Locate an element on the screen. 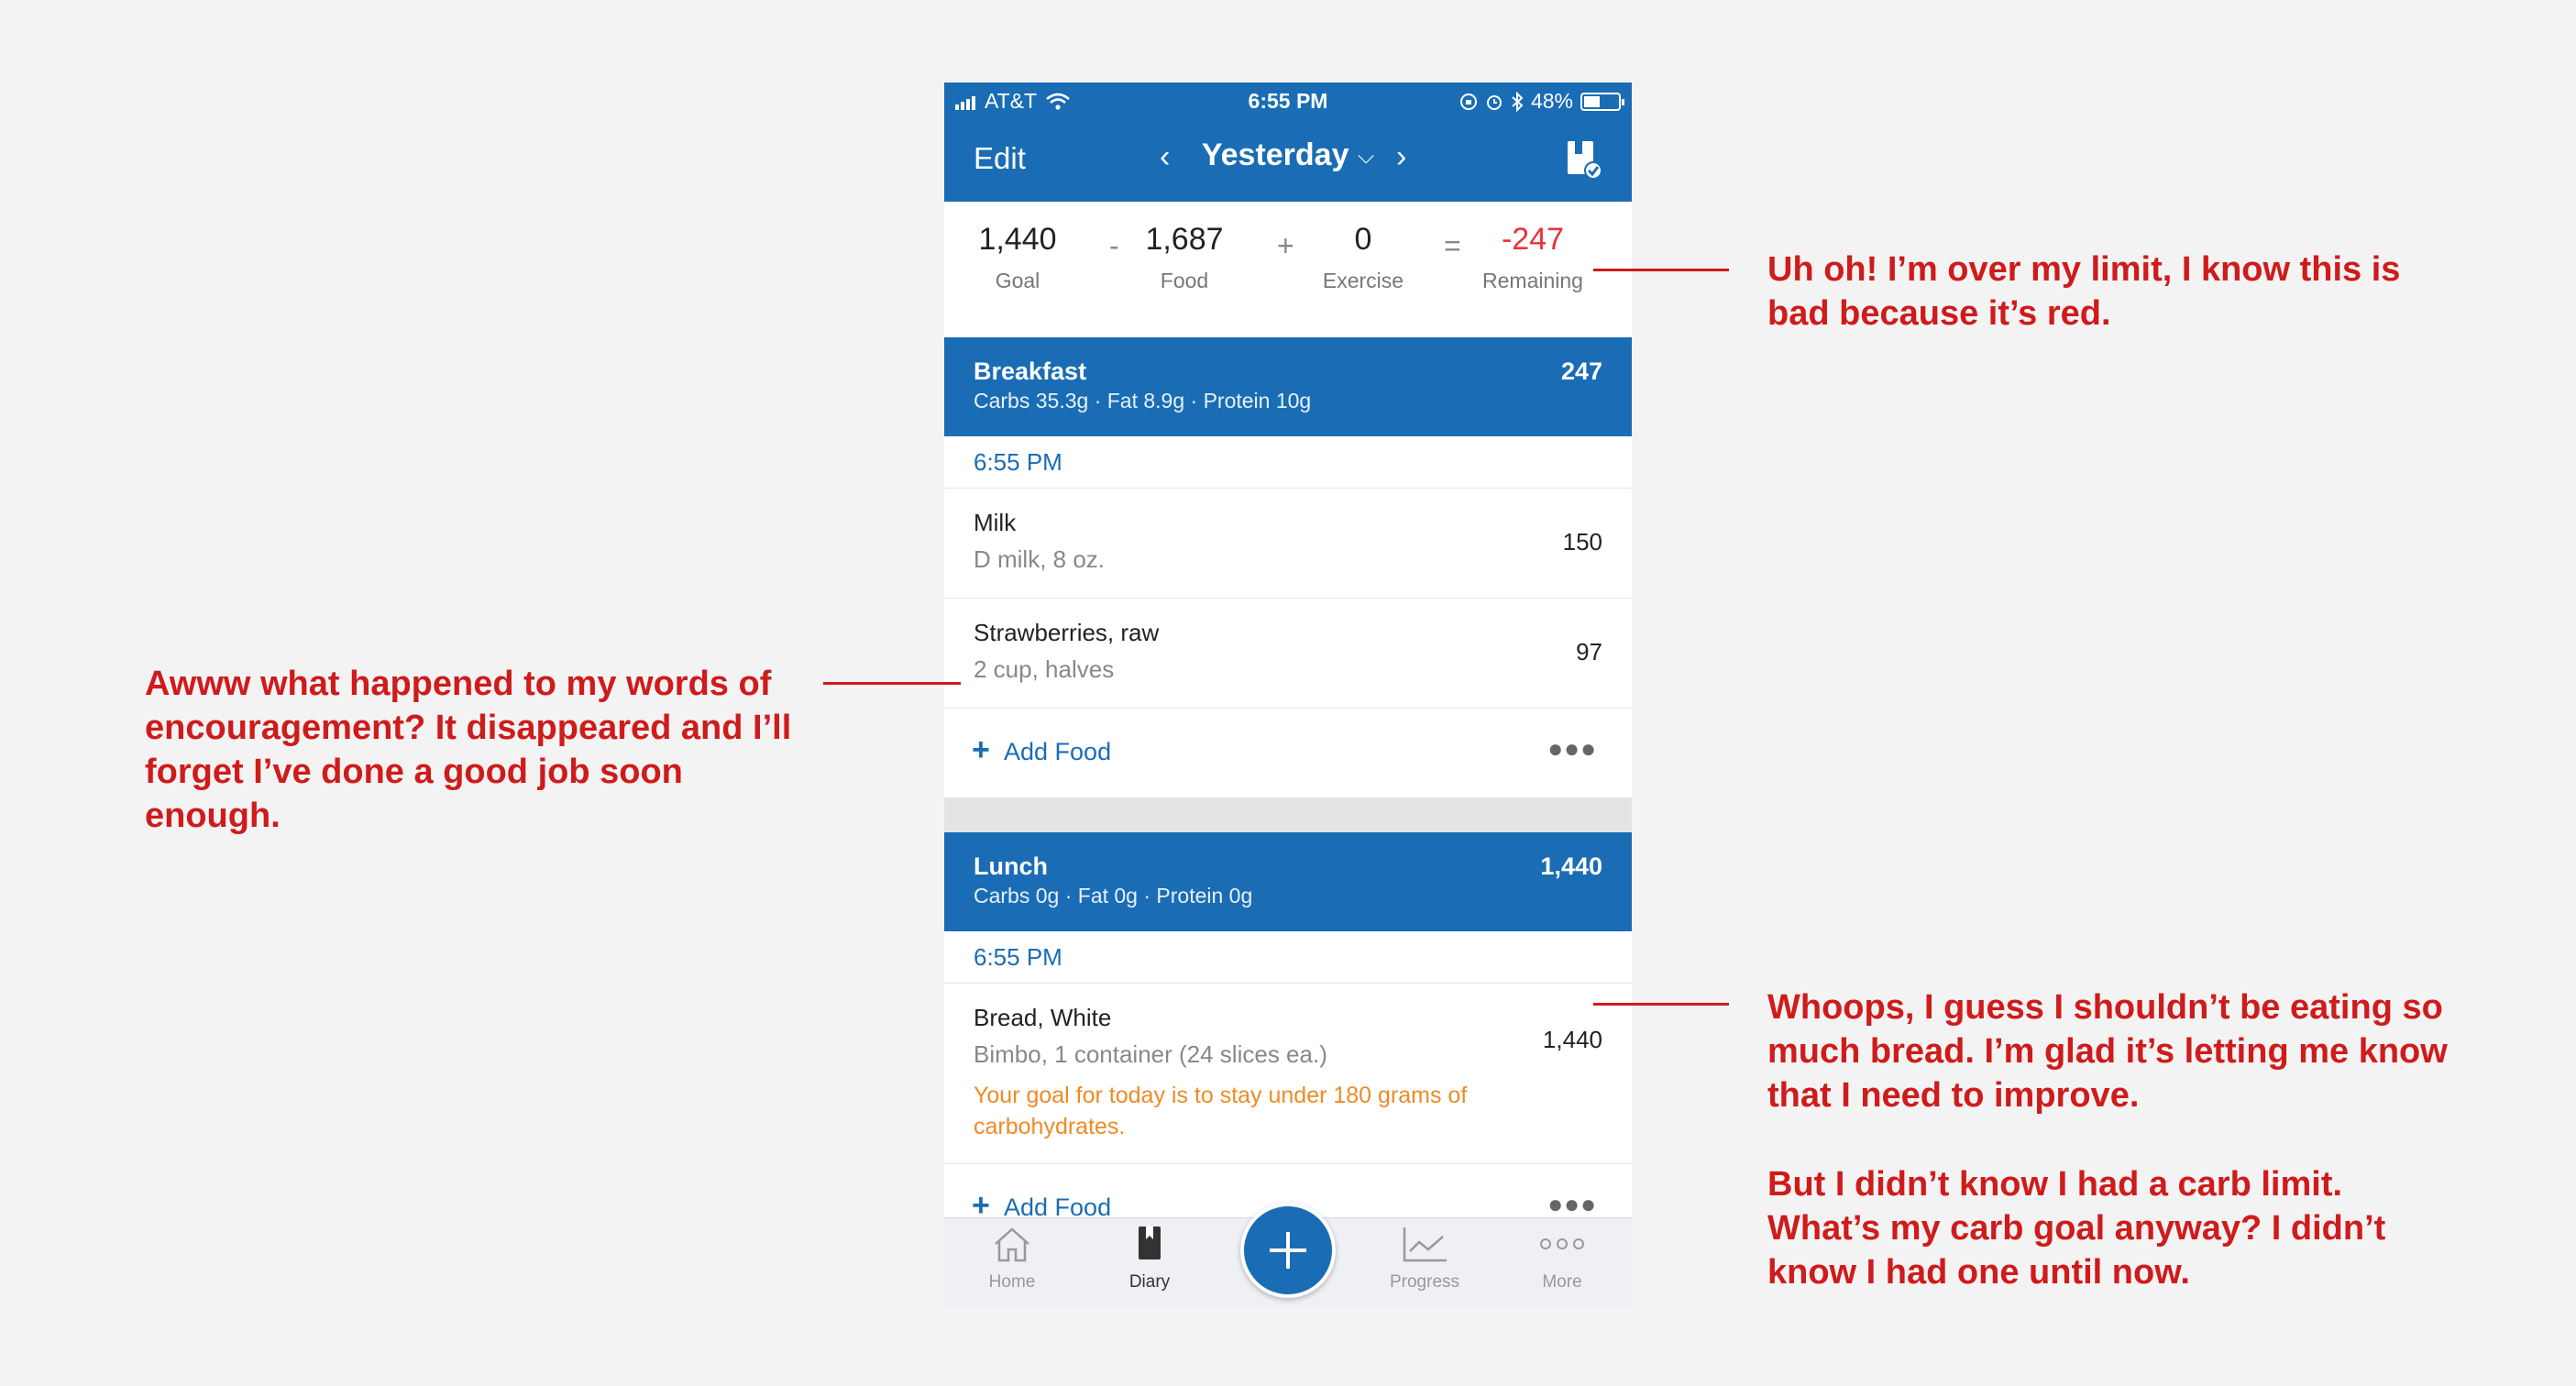 The height and width of the screenshot is (1386, 2576). goal-label: Goal is located at coordinates (1018, 280).